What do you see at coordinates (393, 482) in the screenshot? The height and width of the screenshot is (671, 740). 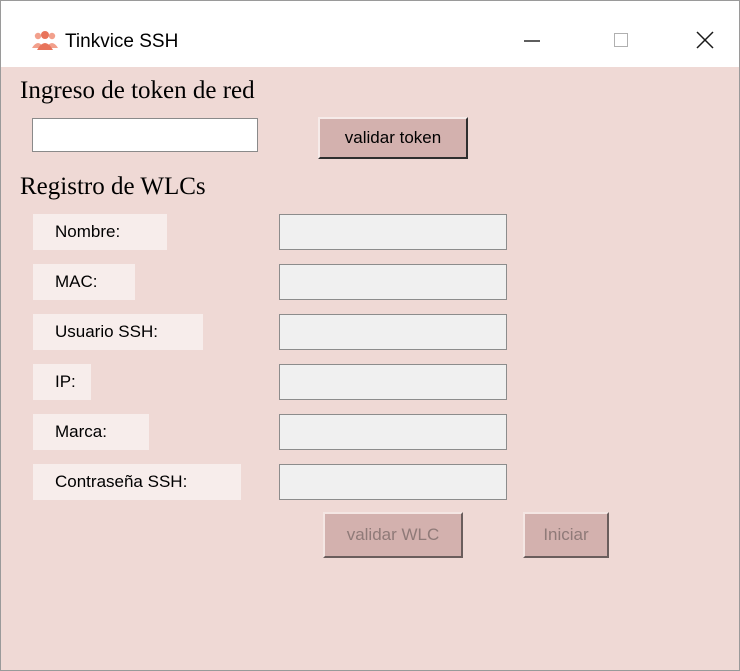 I see `contrasena-ssh-field` at bounding box center [393, 482].